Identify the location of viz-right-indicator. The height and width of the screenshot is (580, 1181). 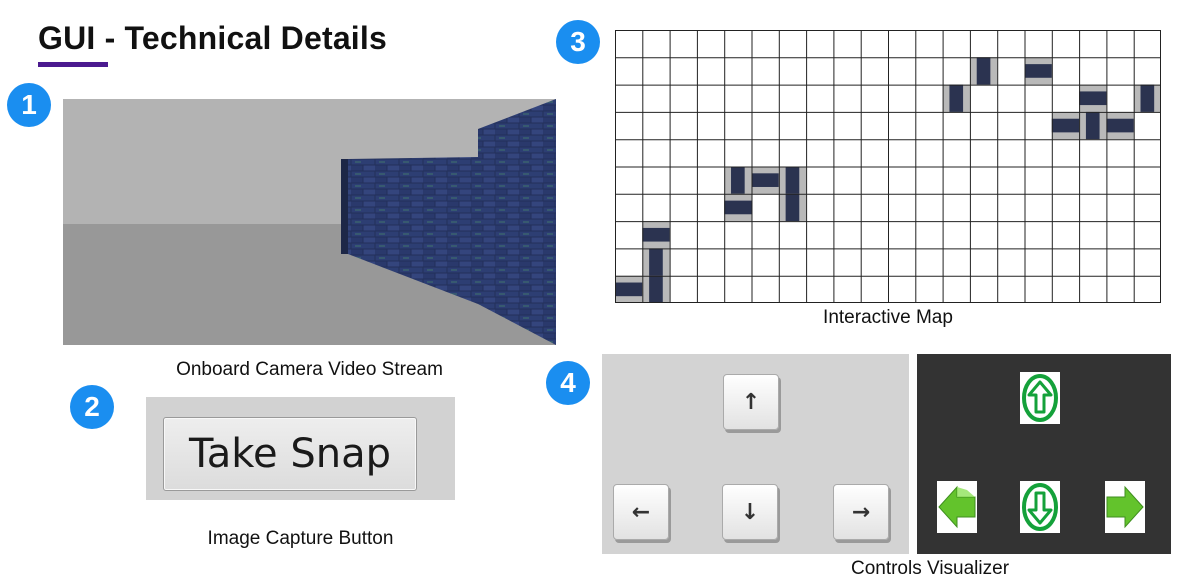
(1125, 507).